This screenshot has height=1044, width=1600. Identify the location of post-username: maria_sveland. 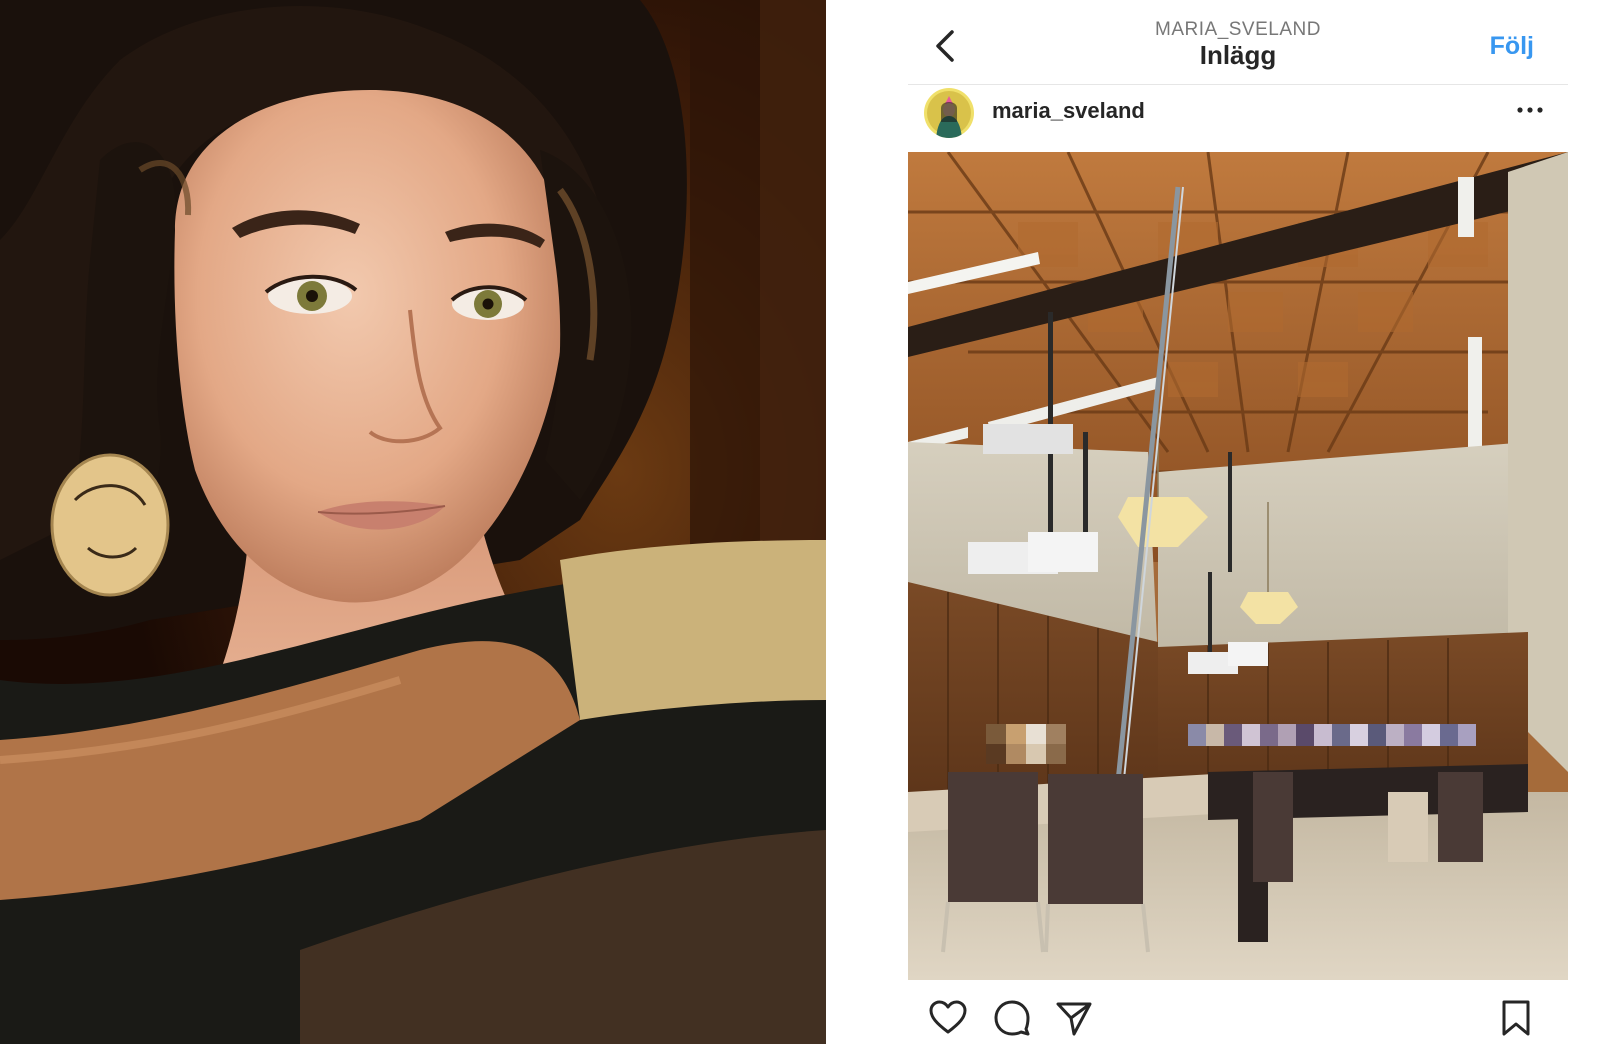
(1068, 111).